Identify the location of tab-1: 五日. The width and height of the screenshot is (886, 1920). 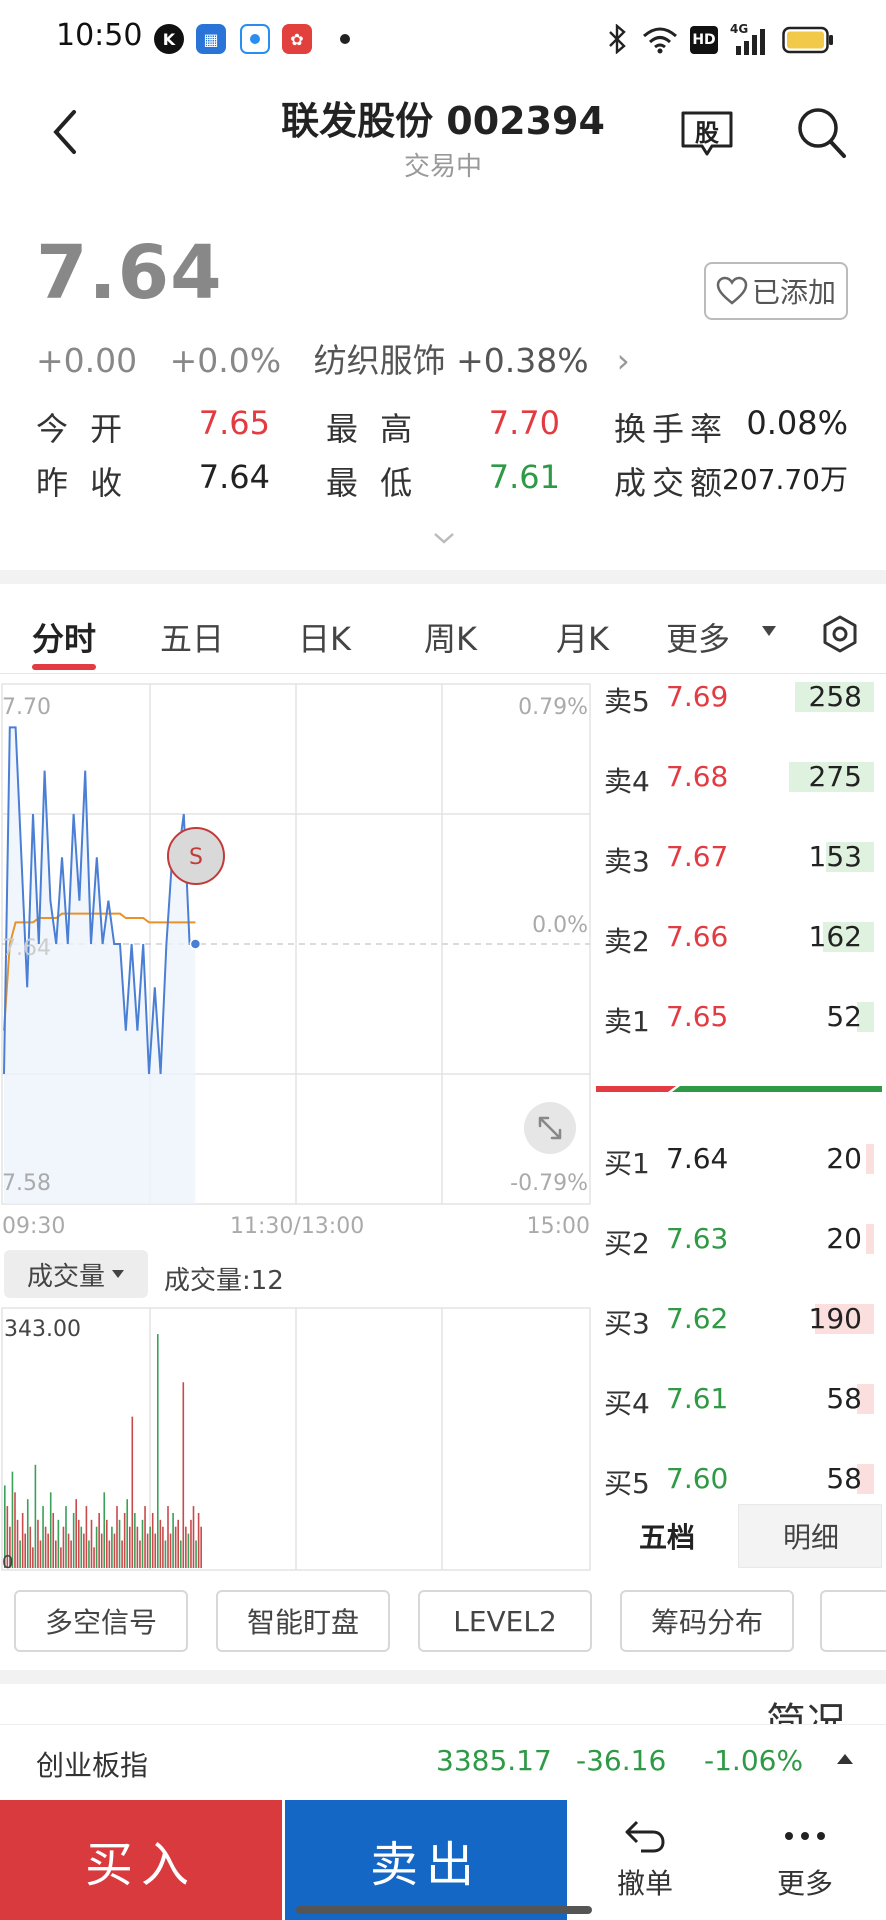
(192, 637).